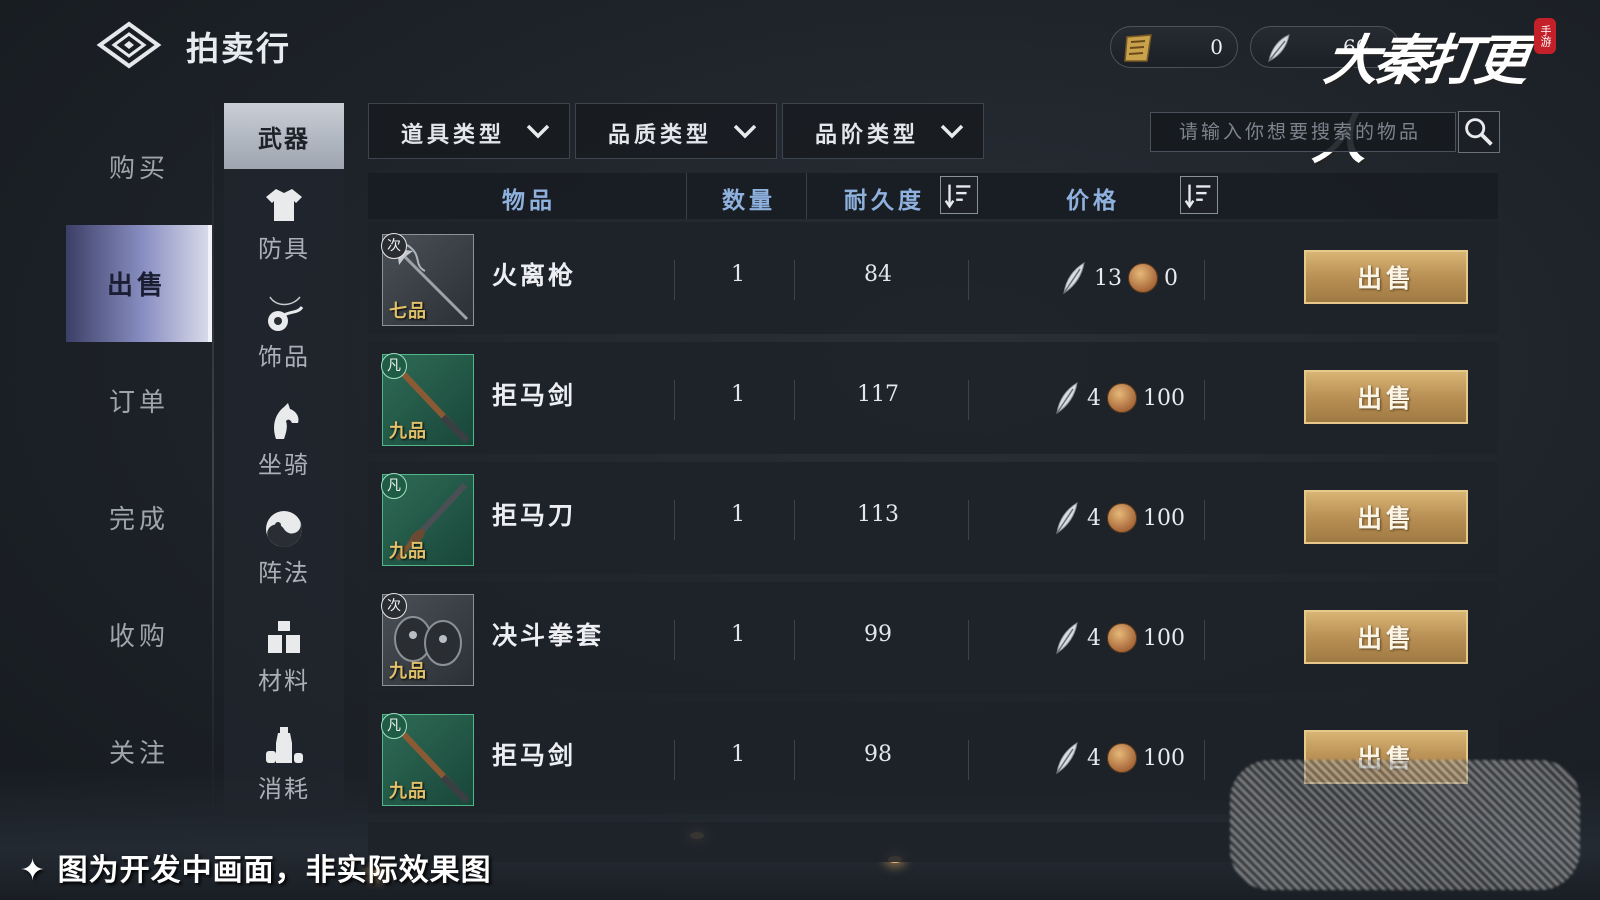 The image size is (1600, 900). I want to click on table-row: 次 九品 决斗拳套 1 99 4 100 出售, so click(933, 638).